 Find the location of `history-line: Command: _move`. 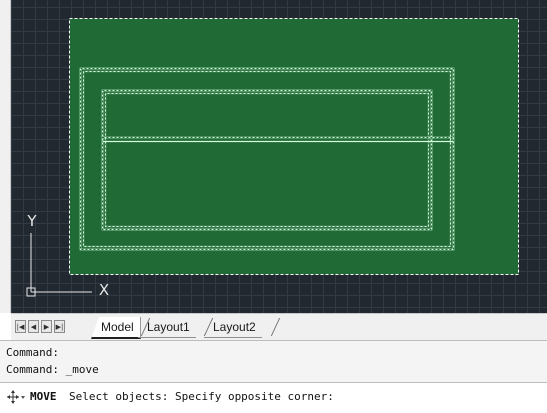

history-line: Command: _move is located at coordinates (52, 369).